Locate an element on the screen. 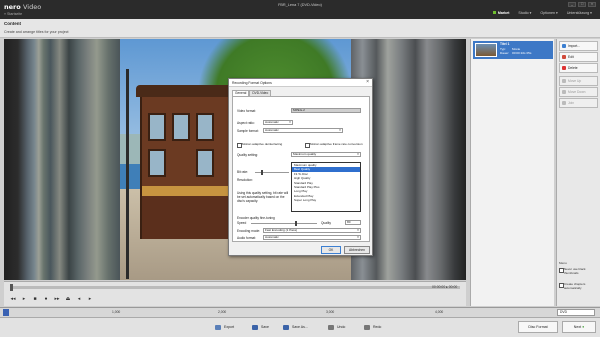 The image size is (600, 337). playback-bar: 00:00:00 ▸ 00:00 ◂◂ ▸ ■ ● ▸▸ ⏏ ◂ ▸ is located at coordinates (235, 293).